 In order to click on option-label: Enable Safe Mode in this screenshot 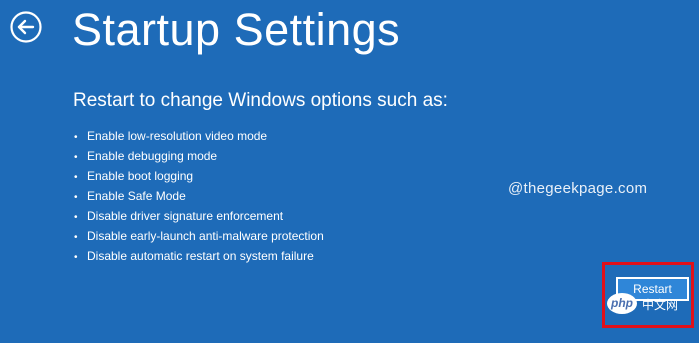, I will do `click(136, 196)`.